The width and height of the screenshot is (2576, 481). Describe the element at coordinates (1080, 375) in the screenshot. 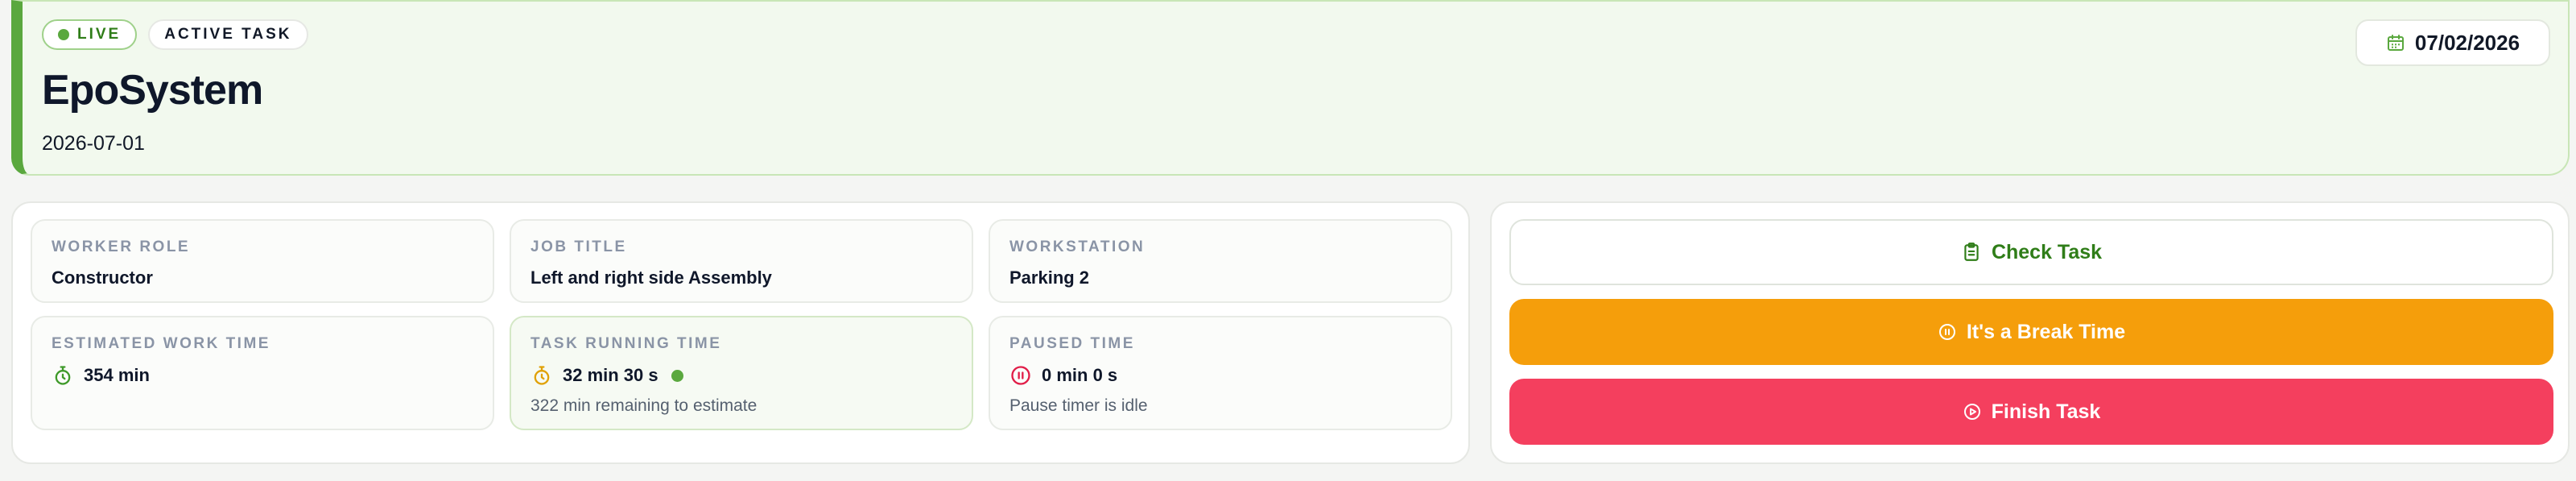

I see `paused-time-value: 0 min 0 s` at that location.